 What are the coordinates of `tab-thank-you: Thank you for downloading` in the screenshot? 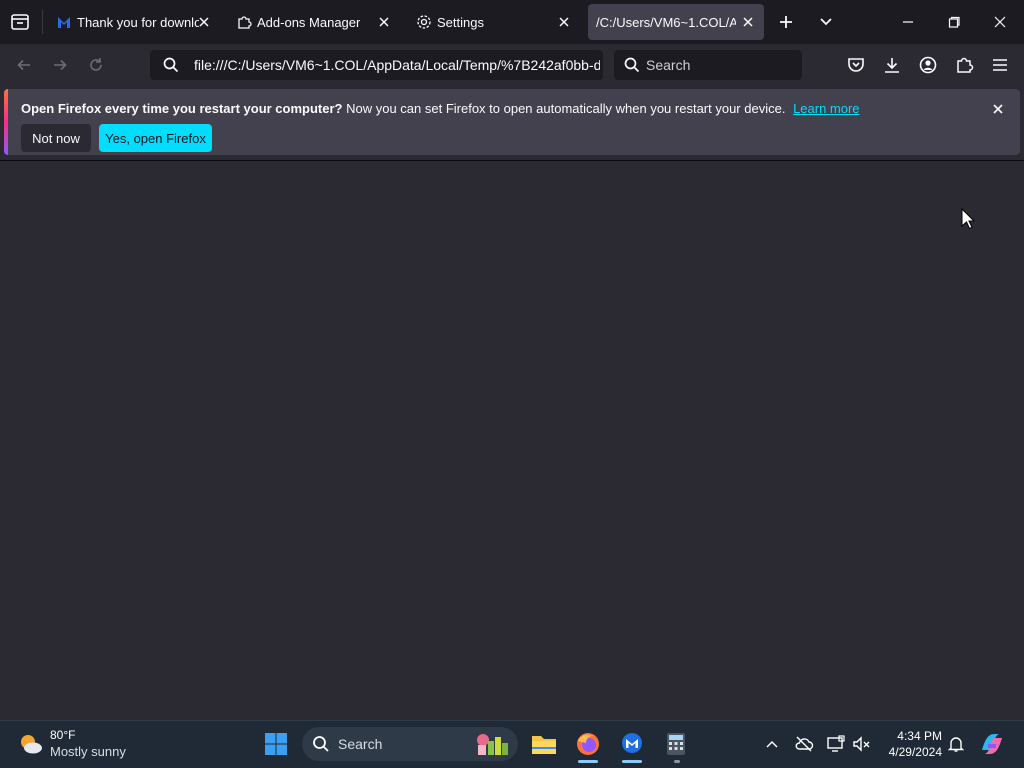 It's located at (134, 22).